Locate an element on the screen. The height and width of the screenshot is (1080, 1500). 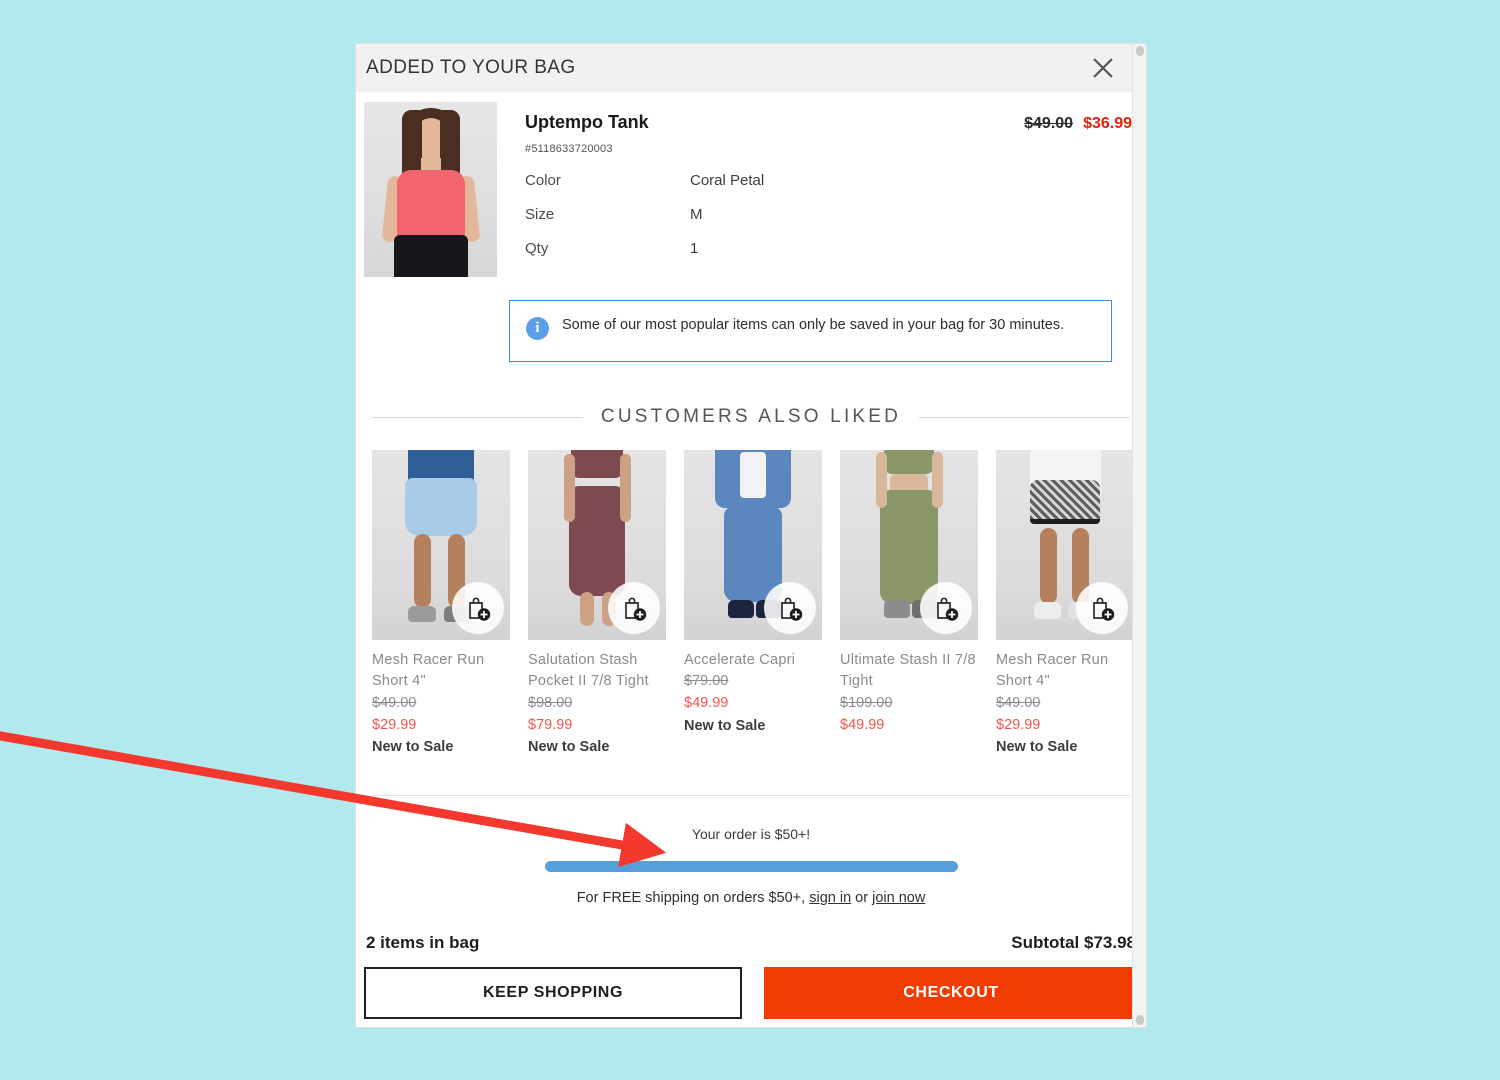
product-title-row: Uptempo Tank $49.00 $36.99 is located at coordinates (831, 122).